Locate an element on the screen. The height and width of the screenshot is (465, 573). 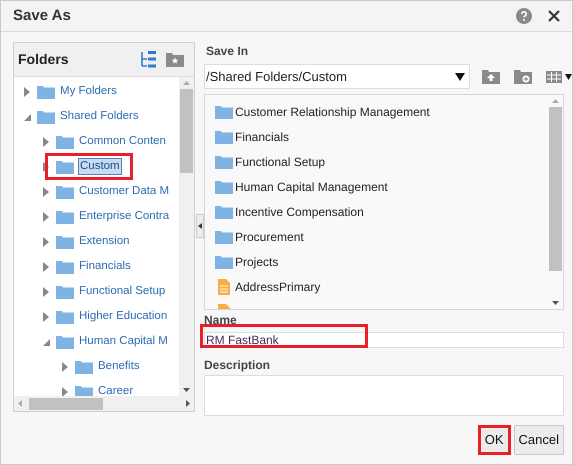
list-item: Customer Relationship Management is located at coordinates (332, 111).